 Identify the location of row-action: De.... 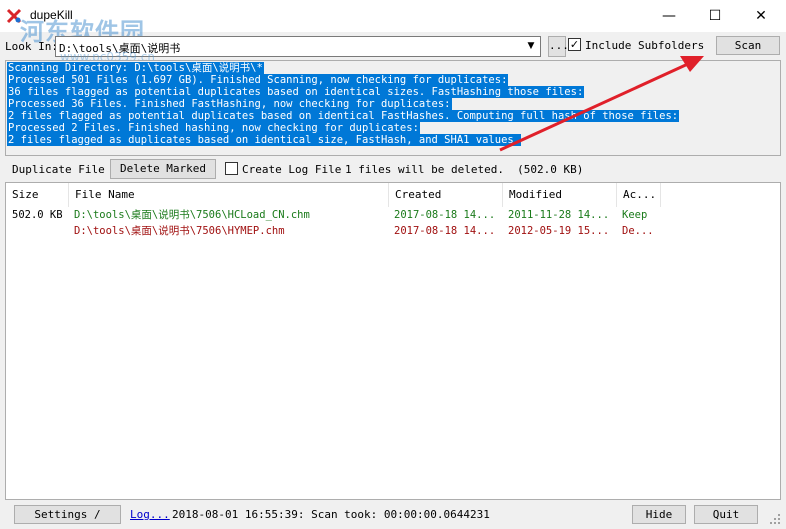
(638, 231).